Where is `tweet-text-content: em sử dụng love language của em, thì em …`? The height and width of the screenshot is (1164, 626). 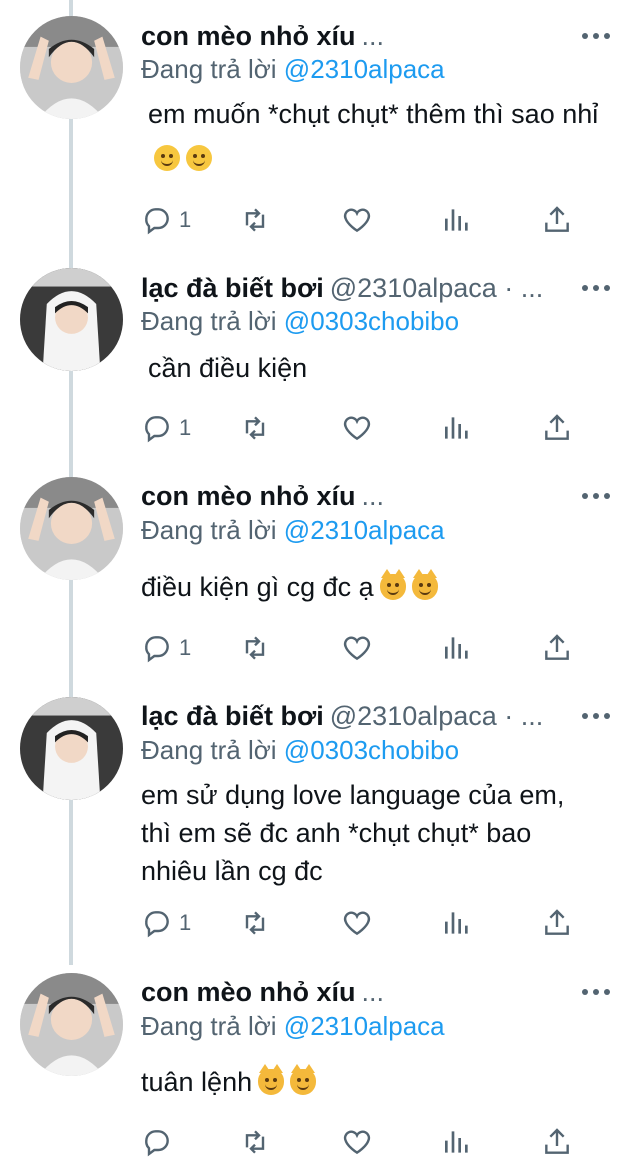 tweet-text-content: em sử dụng love language của em, thì em … is located at coordinates (353, 833).